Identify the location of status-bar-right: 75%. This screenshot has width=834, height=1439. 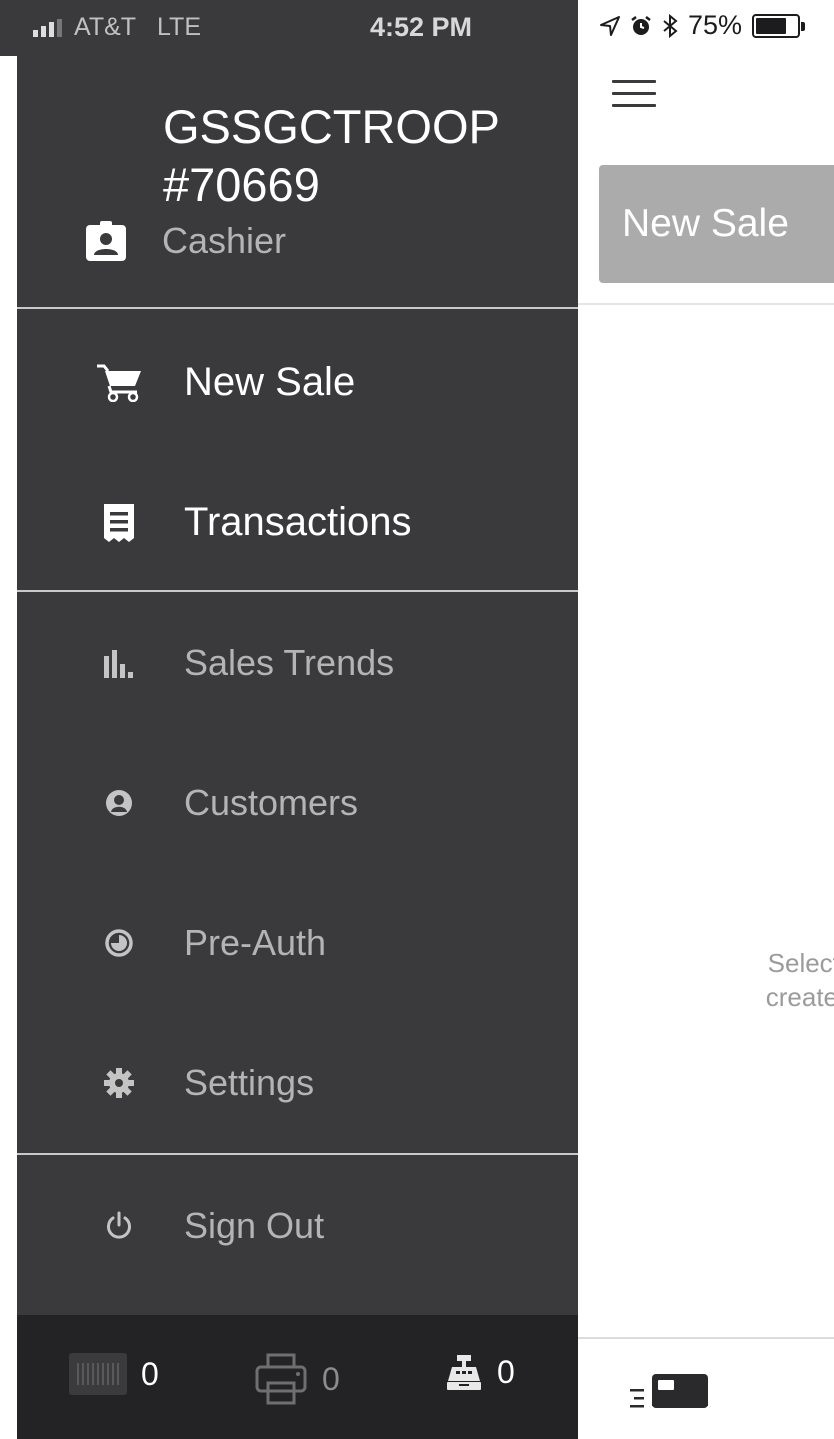
(703, 25).